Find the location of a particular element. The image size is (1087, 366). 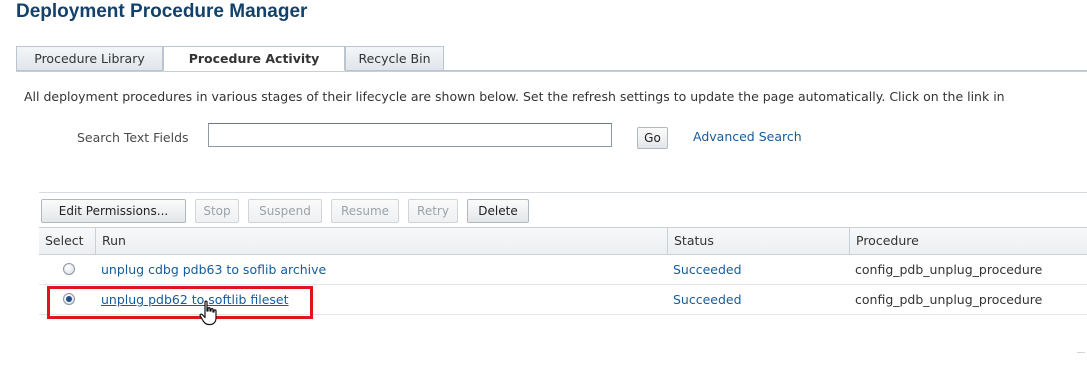

hand-pointer-icon is located at coordinates (209, 313).